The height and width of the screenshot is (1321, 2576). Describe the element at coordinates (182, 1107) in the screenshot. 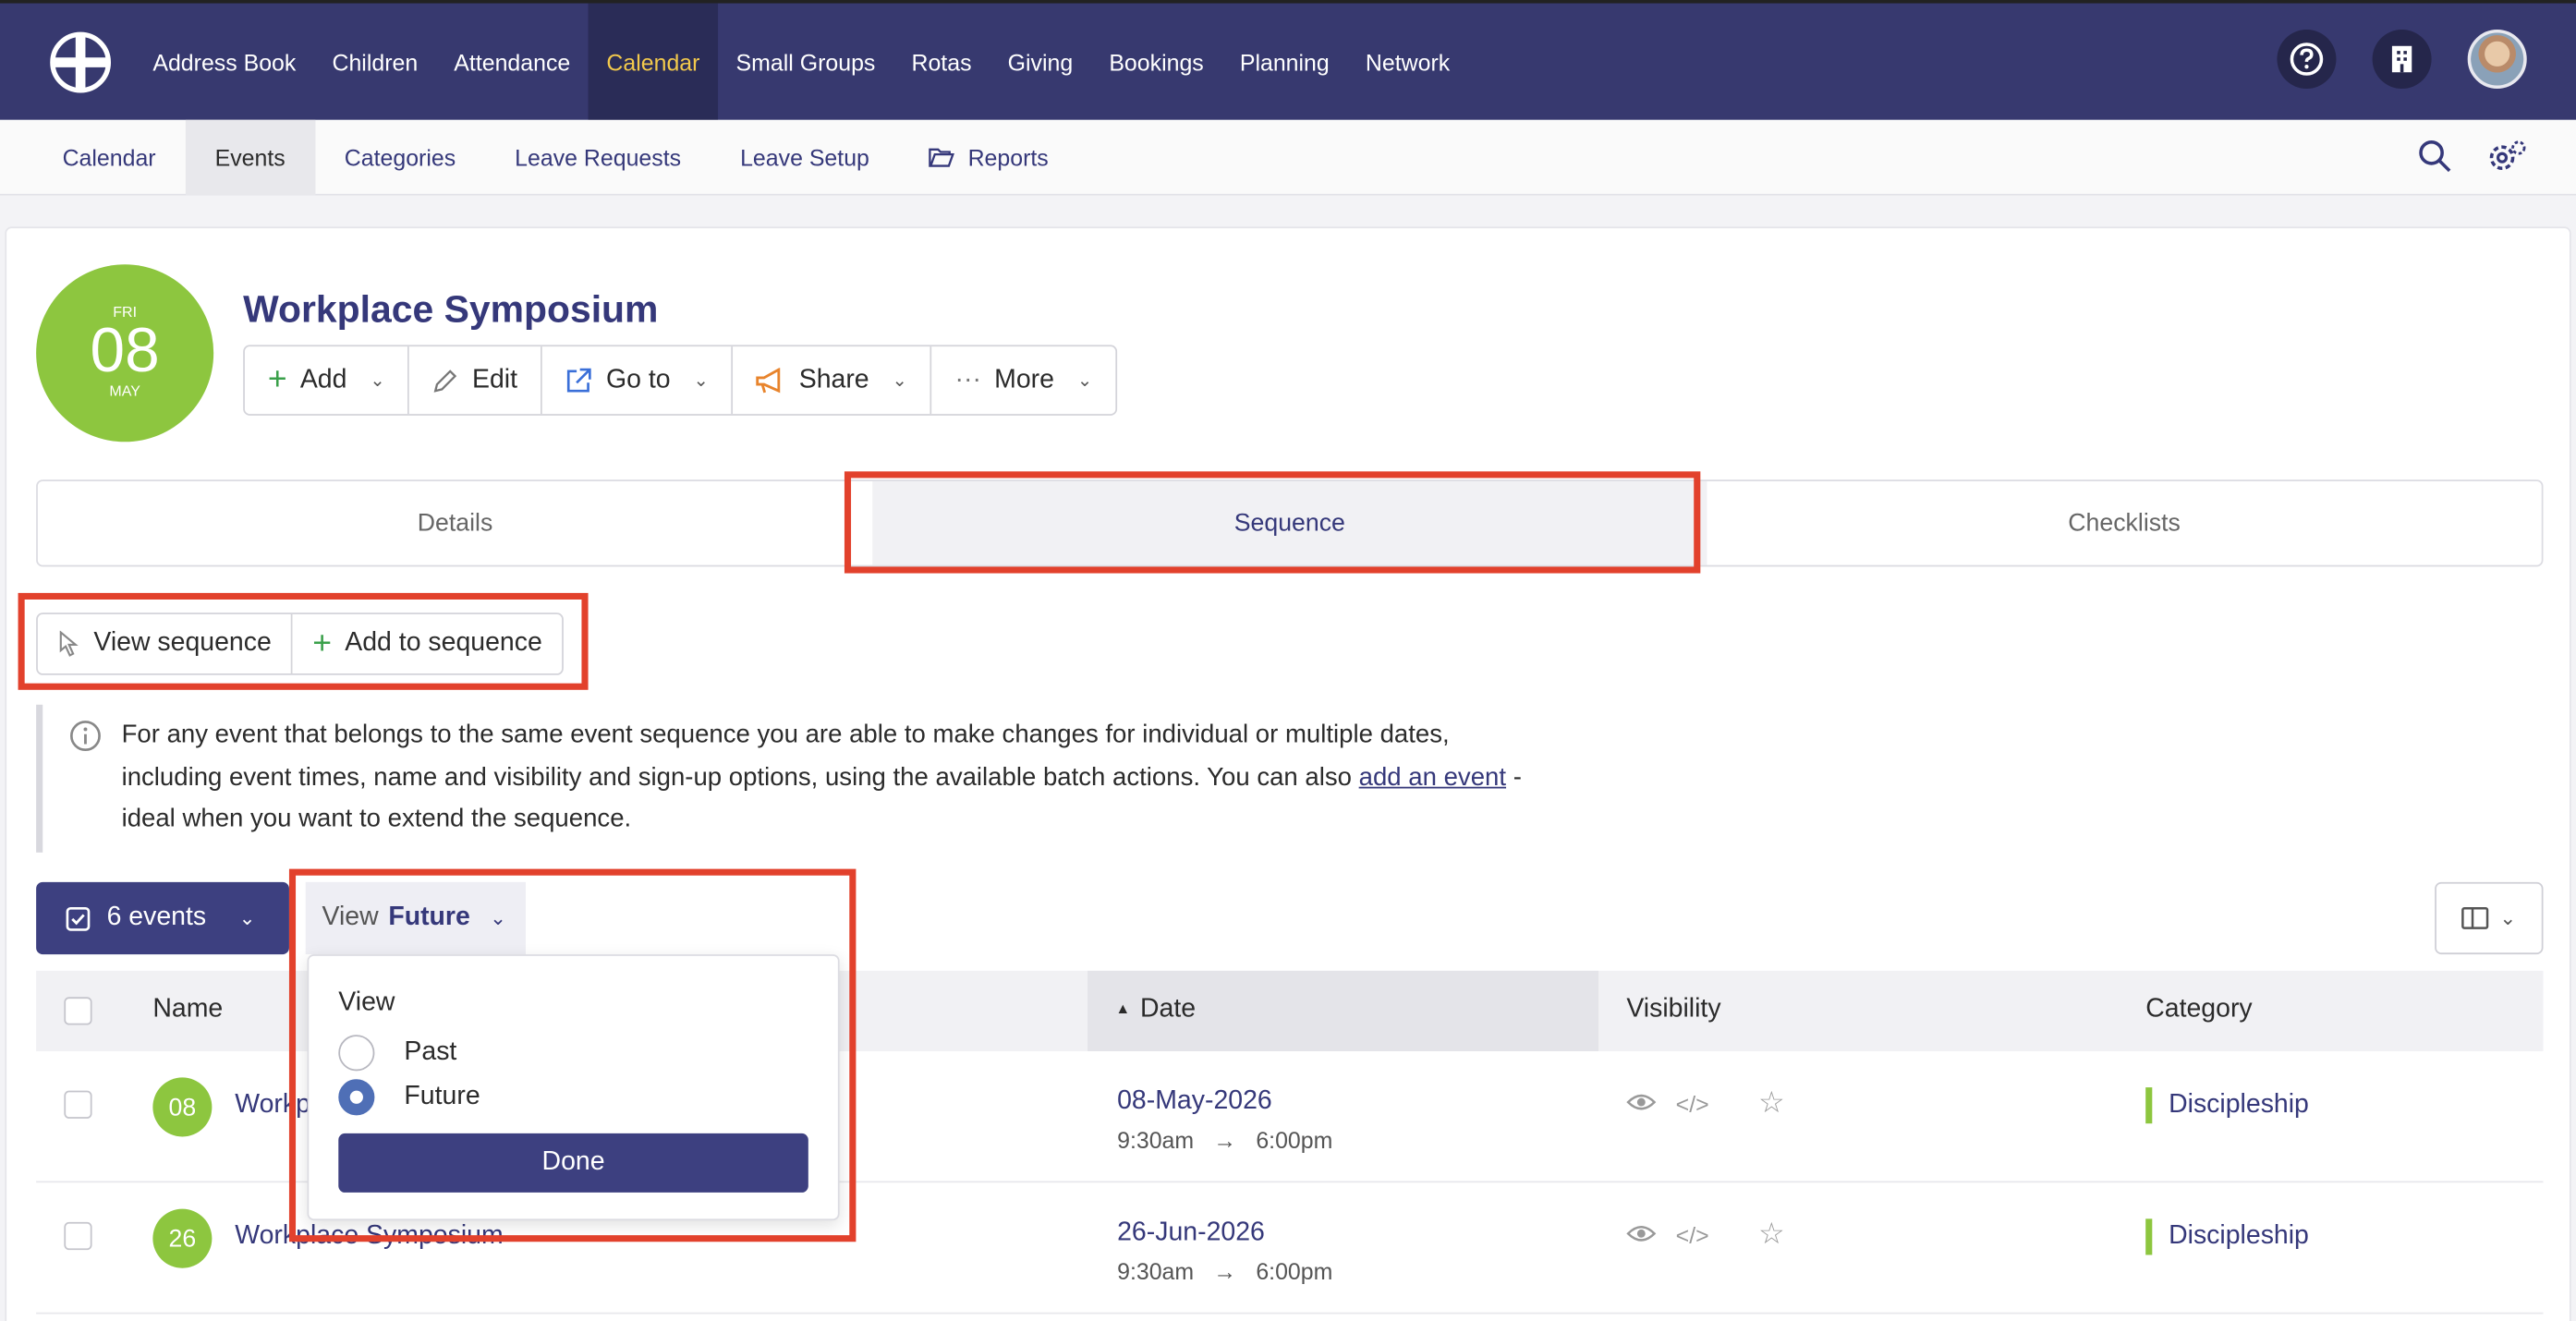

I see `row-date-badge: 08` at that location.